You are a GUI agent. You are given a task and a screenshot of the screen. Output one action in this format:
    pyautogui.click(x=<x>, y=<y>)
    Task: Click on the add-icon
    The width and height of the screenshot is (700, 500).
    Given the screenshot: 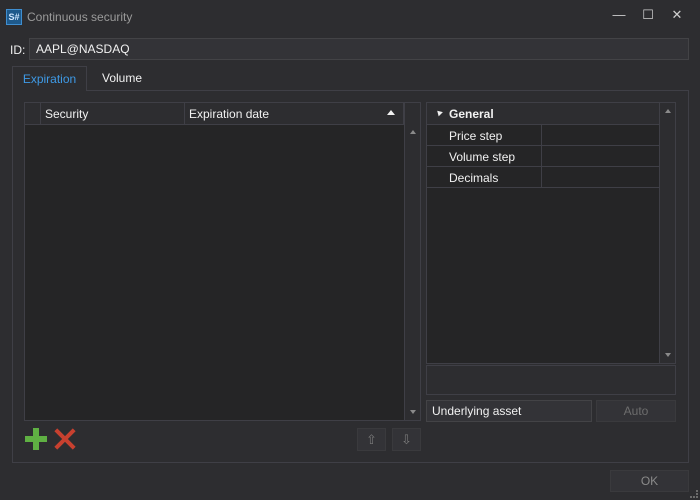 What is the action you would take?
    pyautogui.click(x=36, y=439)
    